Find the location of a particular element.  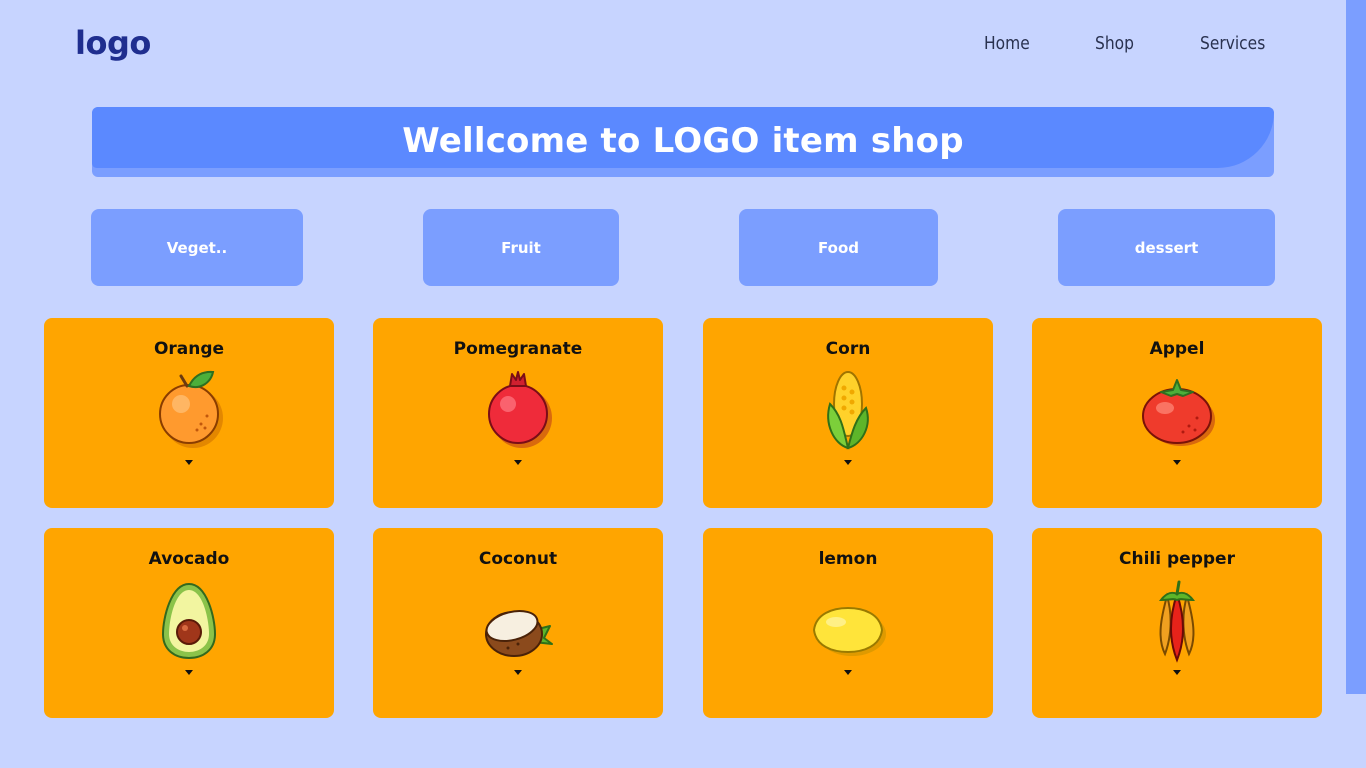

tomato-icon is located at coordinates (1178, 412).